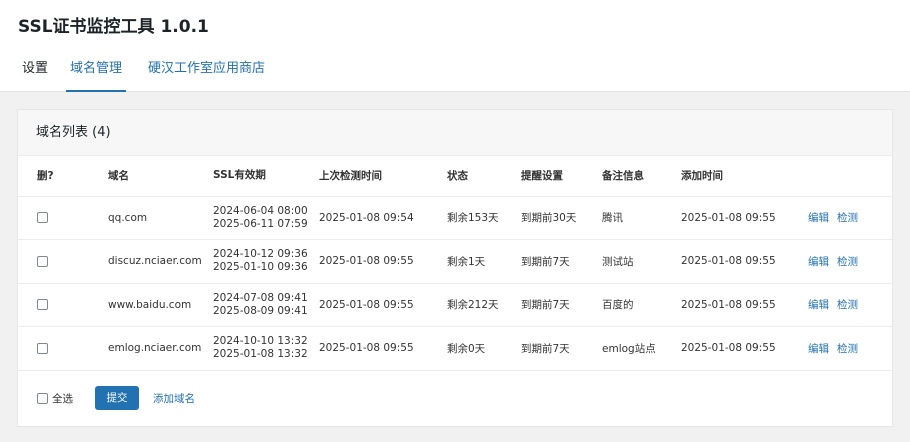  I want to click on ssl-validity-cell: 2024-10-10 13:32 2025-01-08 13:32, so click(266, 348).